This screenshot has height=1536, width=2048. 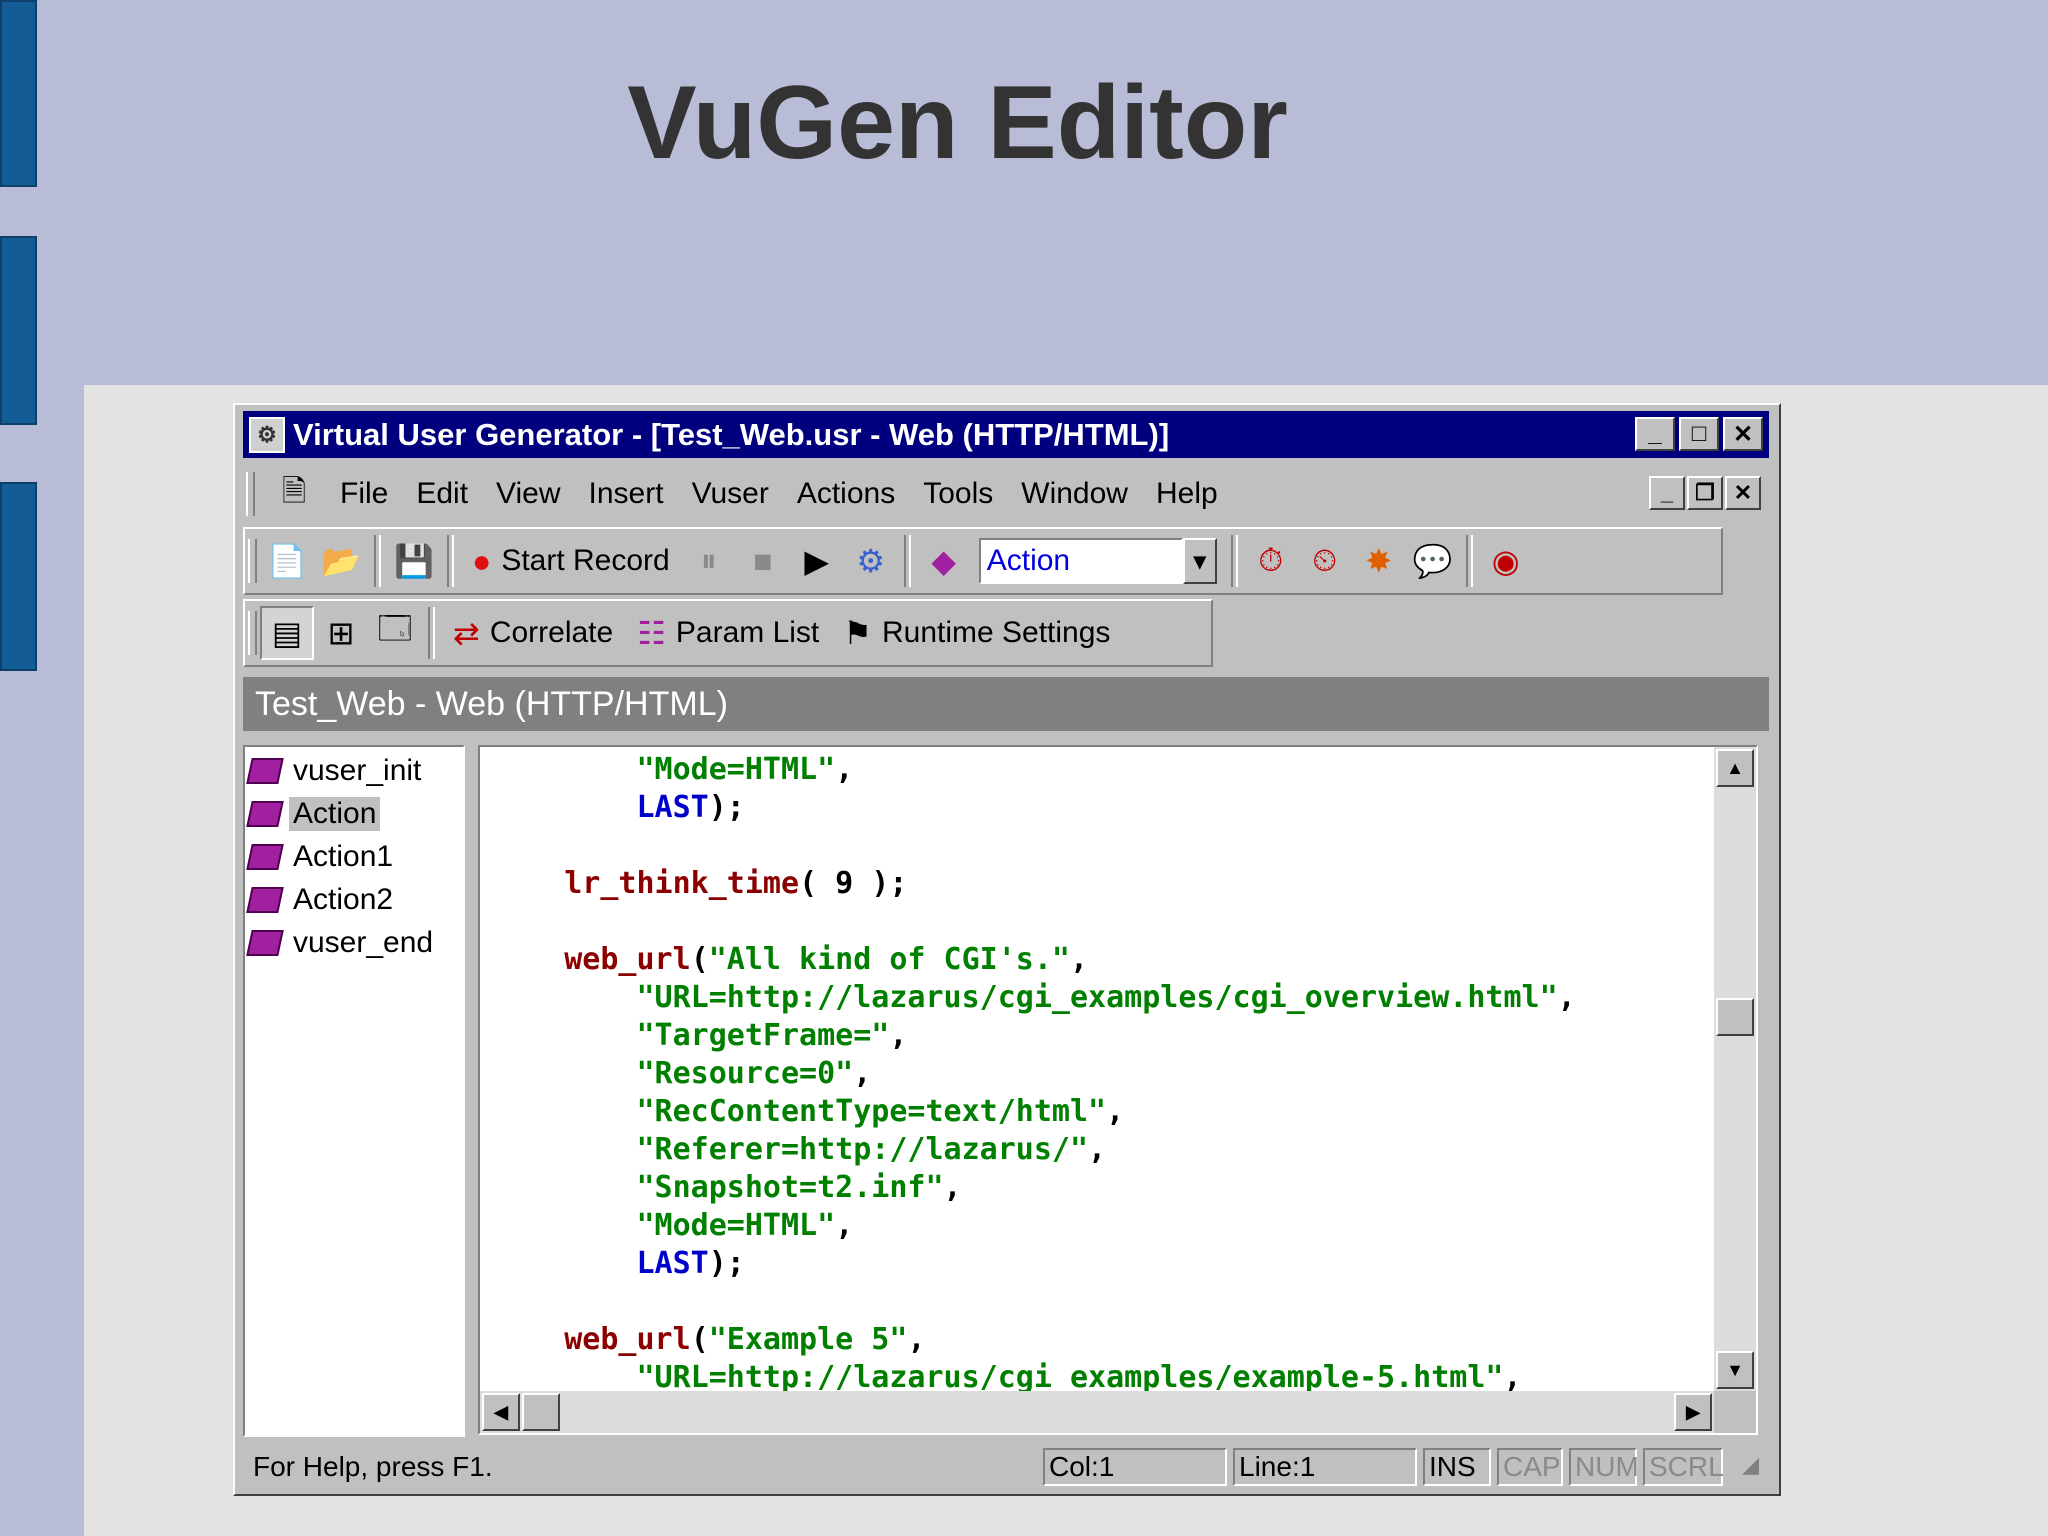 I want to click on scroll-down-button: ▼, so click(x=1735, y=1370).